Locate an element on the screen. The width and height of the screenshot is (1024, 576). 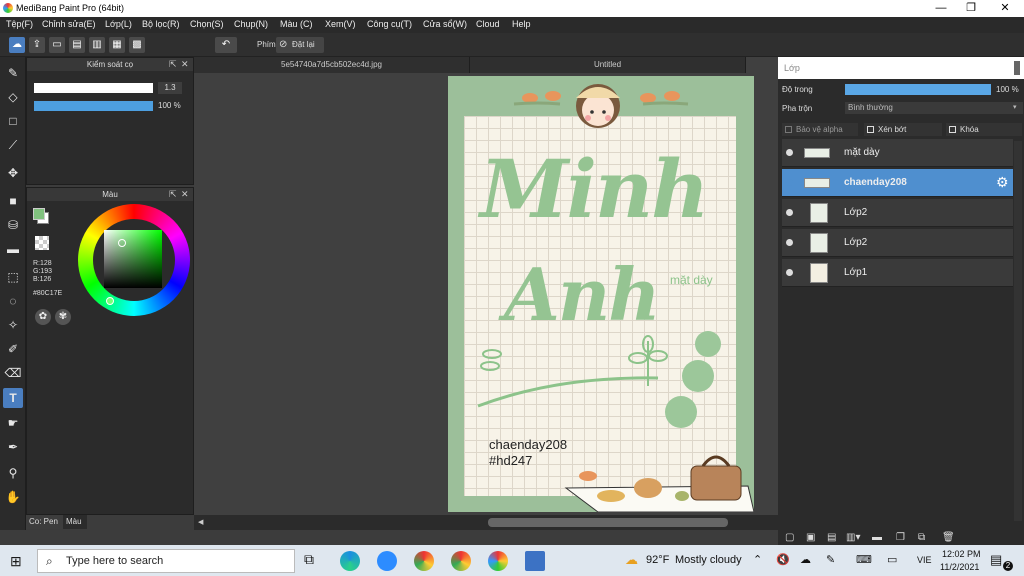
operation-tool-icon: ☛ is located at coordinates (13, 423).